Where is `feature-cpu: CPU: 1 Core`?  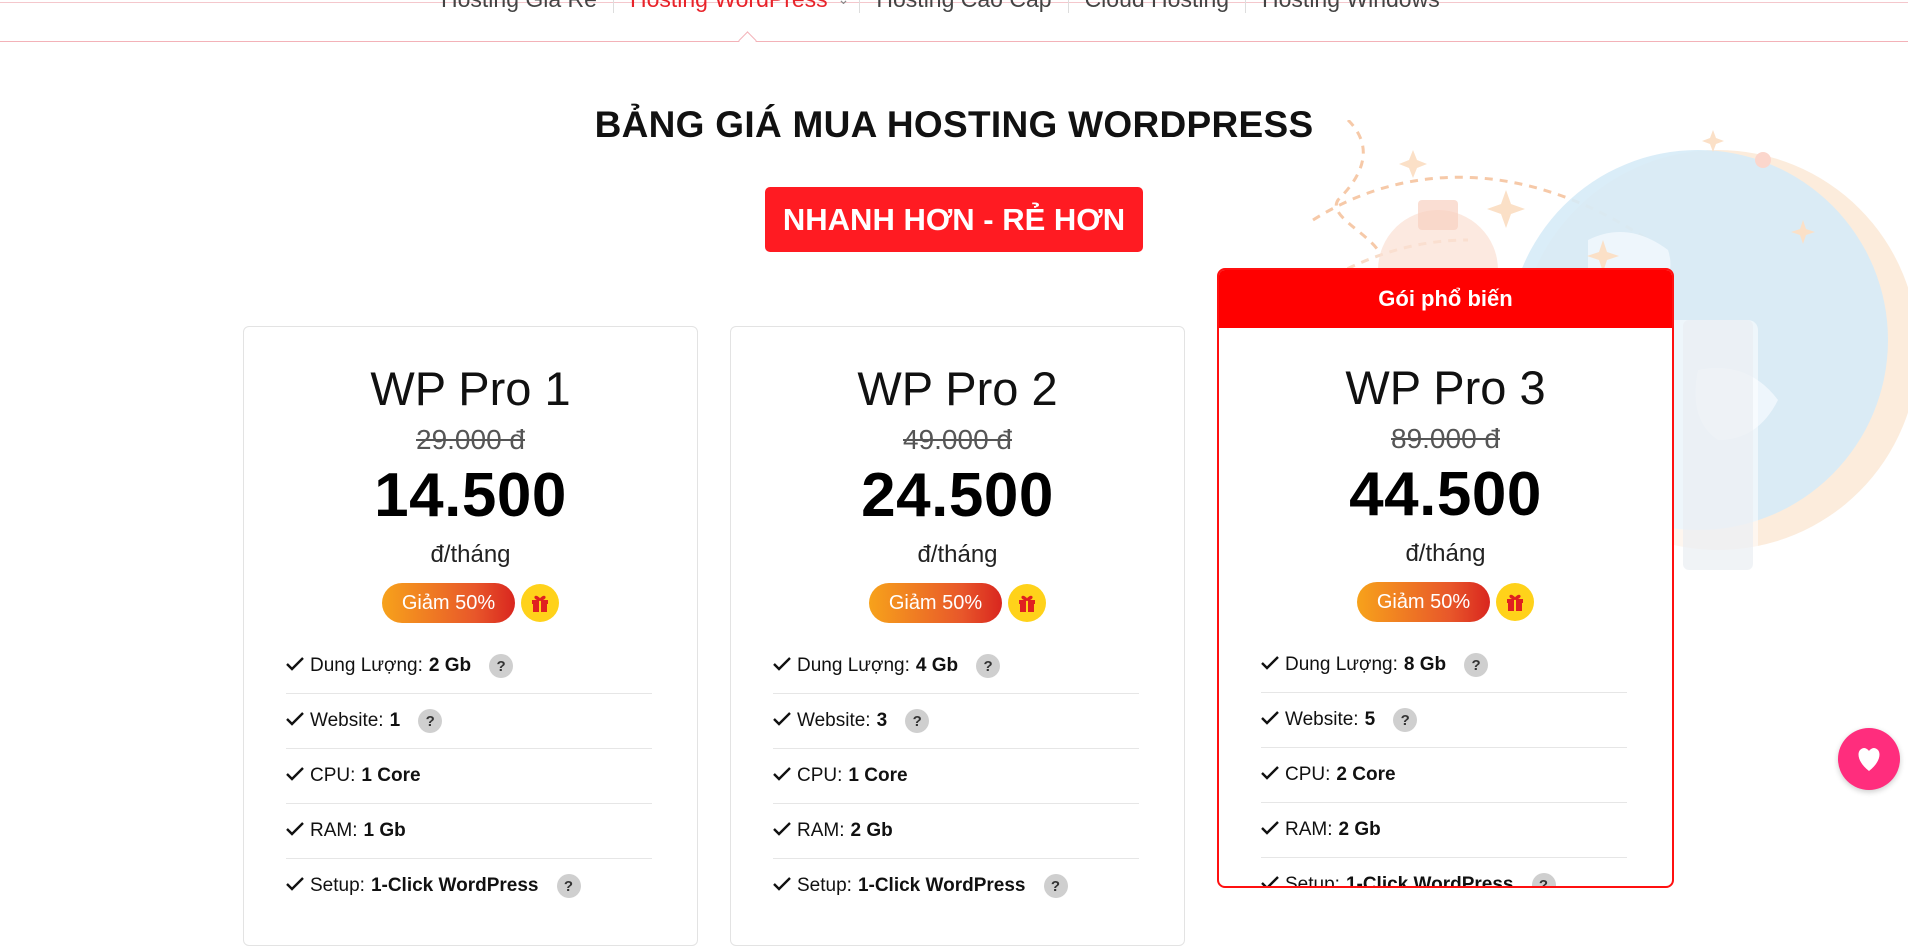 feature-cpu: CPU: 1 Core is located at coordinates (956, 776).